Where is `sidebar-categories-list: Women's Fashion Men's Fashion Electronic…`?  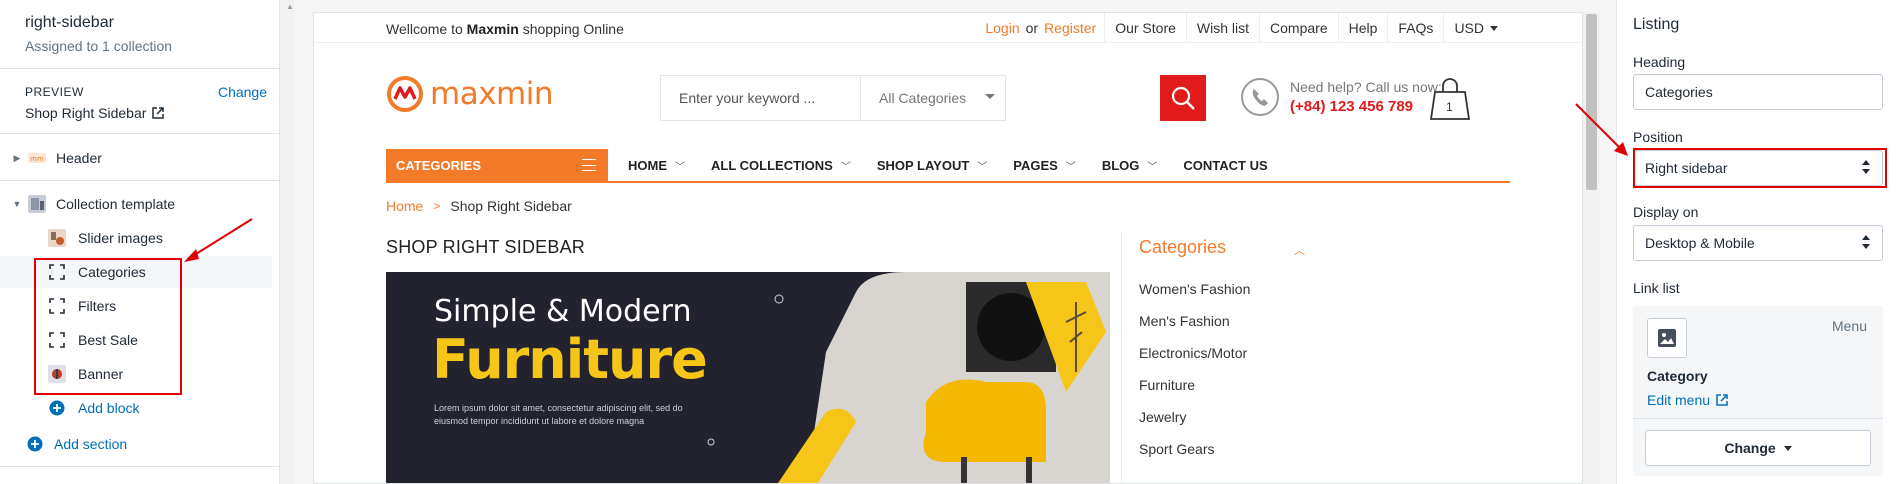 sidebar-categories-list: Women's Fashion Men's Fashion Electronic… is located at coordinates (1194, 377).